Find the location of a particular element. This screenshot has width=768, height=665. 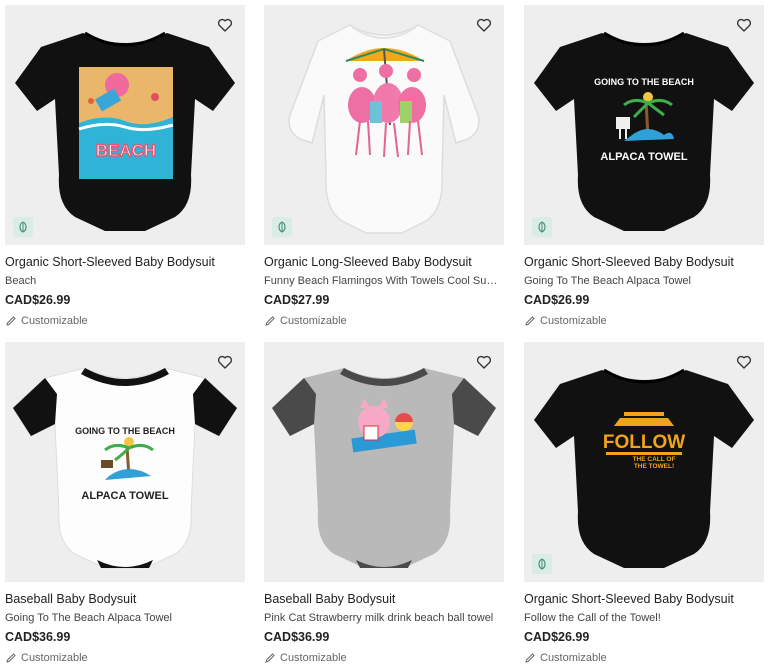

bodysuit-image: BEACH is located at coordinates (125, 131).